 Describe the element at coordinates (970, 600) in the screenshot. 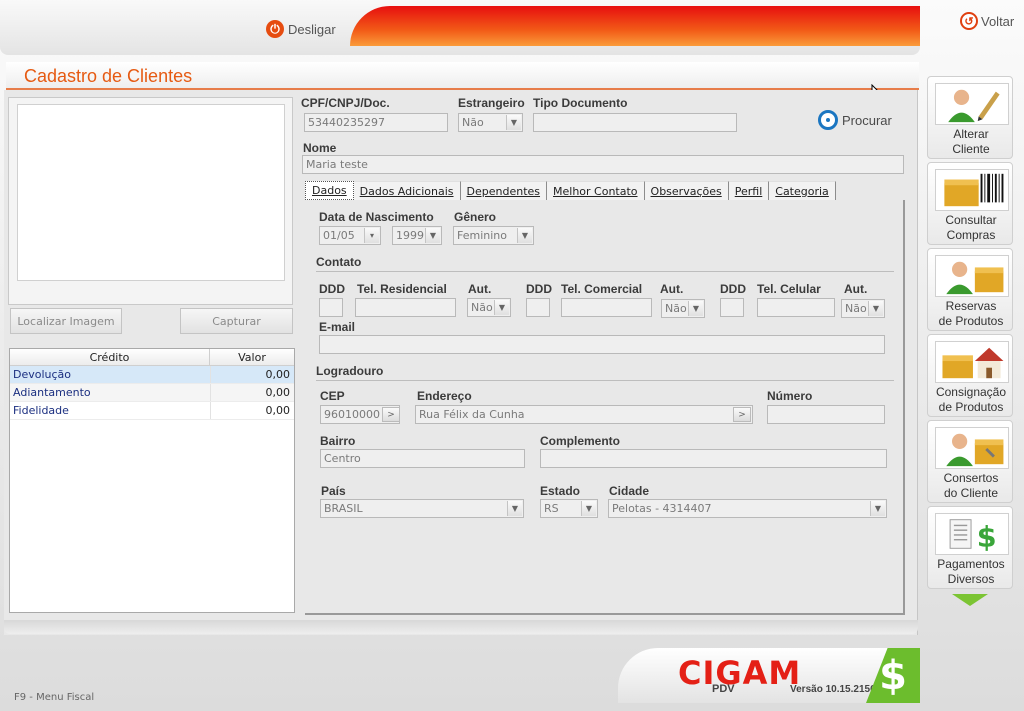

I see `scroll-down-arrow-icon` at that location.